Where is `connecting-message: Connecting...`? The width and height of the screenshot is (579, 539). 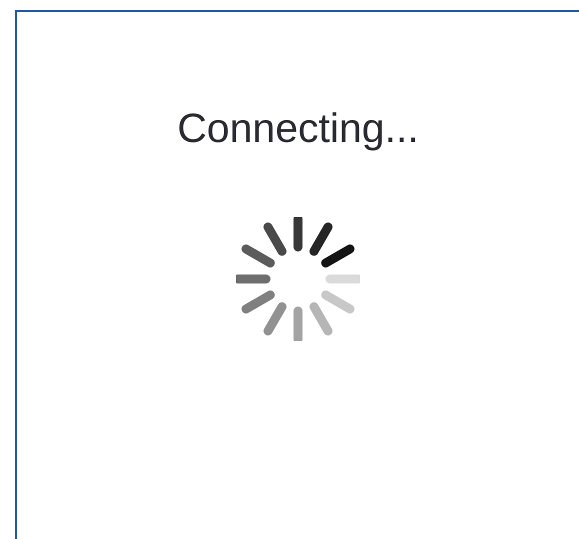
connecting-message: Connecting... is located at coordinates (298, 128).